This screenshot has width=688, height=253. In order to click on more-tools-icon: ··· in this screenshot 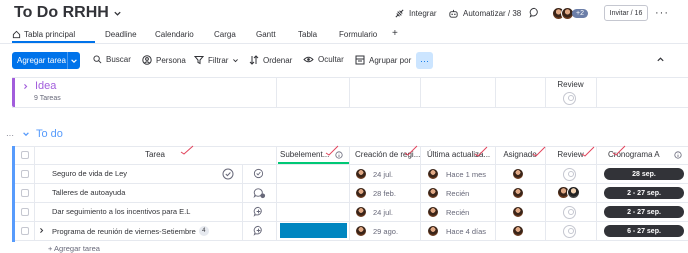, I will do `click(424, 60)`.